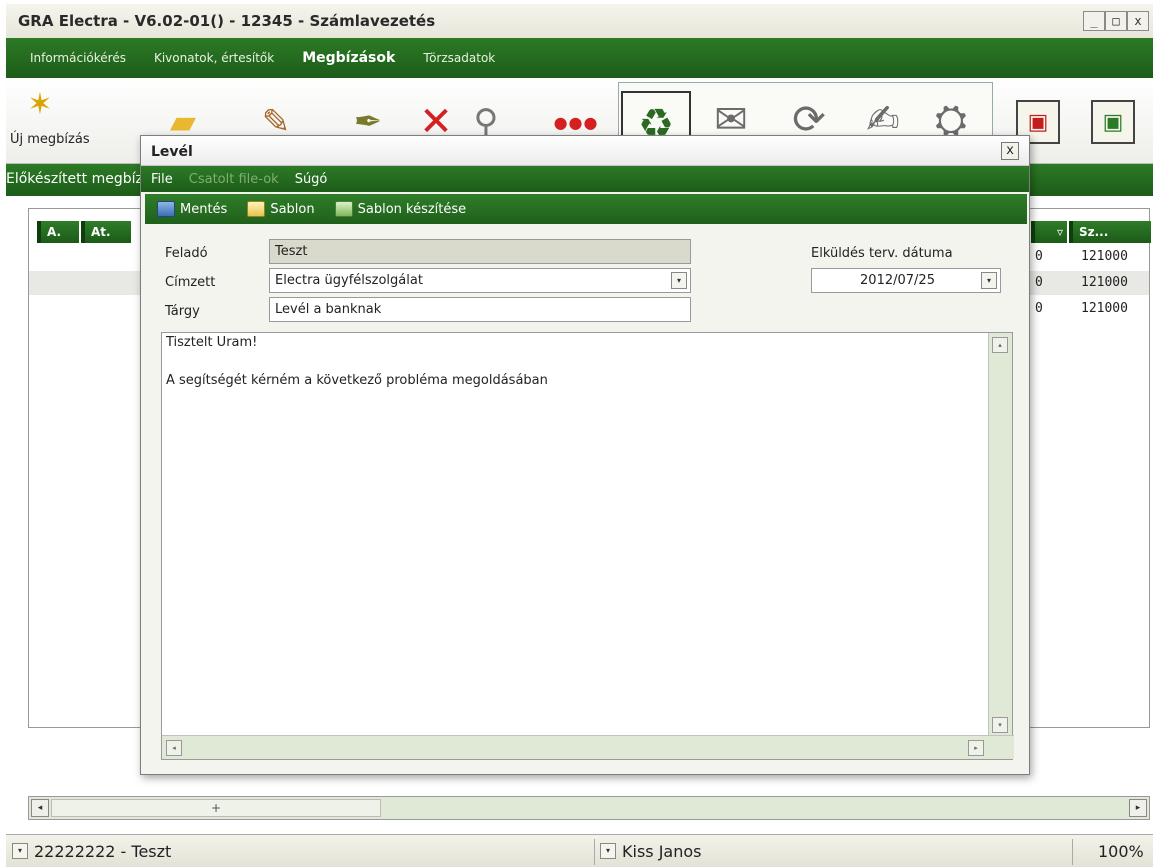  What do you see at coordinates (102, 851) in the screenshot?
I see `account-status: 22222222 - Teszt` at bounding box center [102, 851].